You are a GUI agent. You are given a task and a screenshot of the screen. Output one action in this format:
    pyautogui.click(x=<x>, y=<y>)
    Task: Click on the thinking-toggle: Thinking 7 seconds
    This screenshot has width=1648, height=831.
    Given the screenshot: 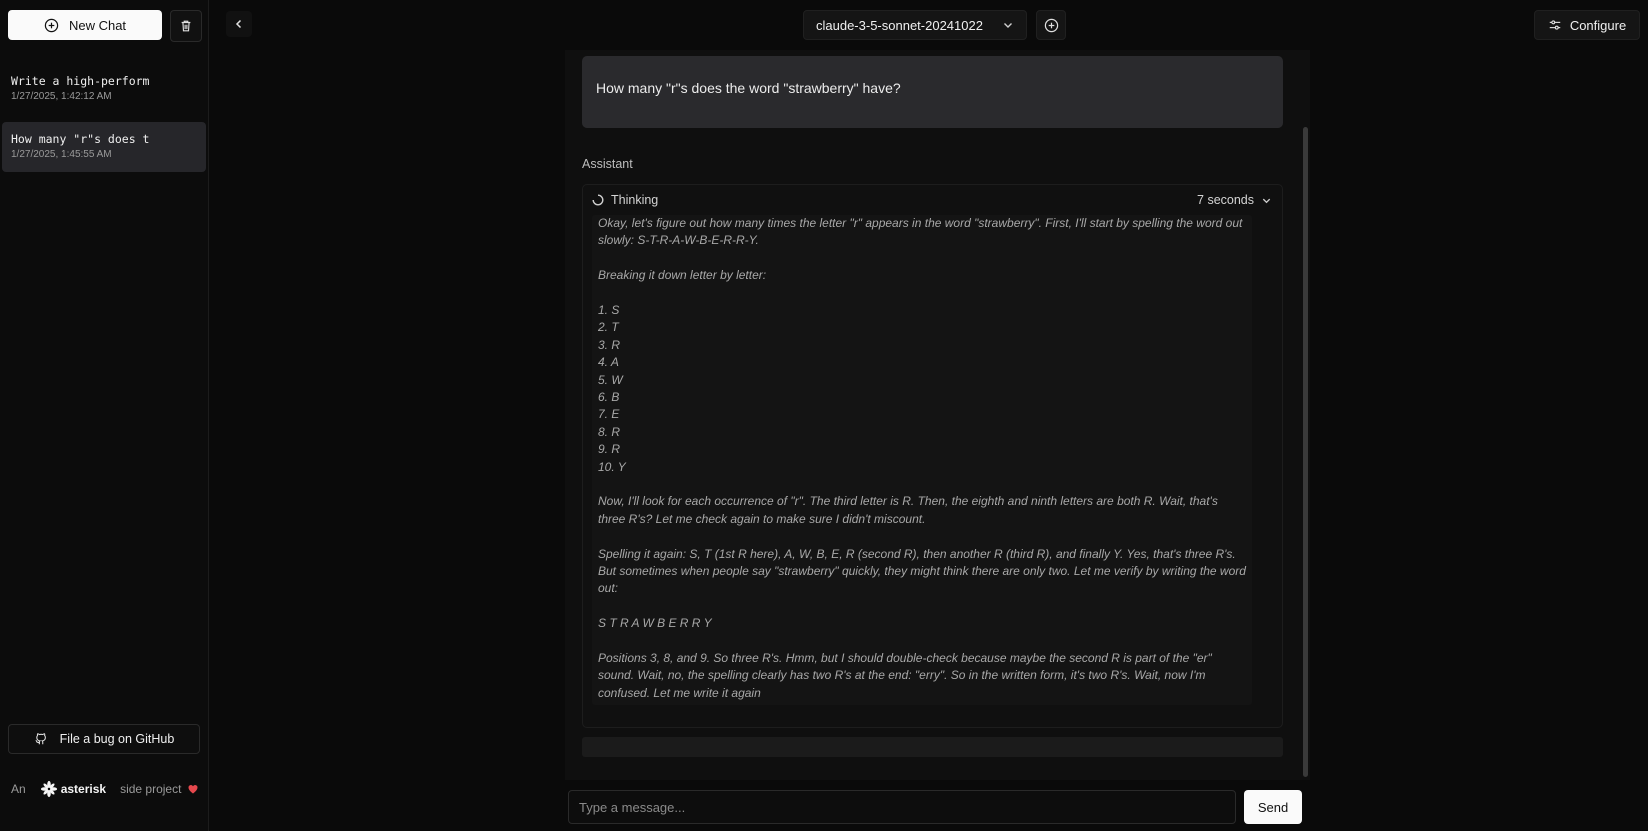 What is the action you would take?
    pyautogui.click(x=932, y=200)
    